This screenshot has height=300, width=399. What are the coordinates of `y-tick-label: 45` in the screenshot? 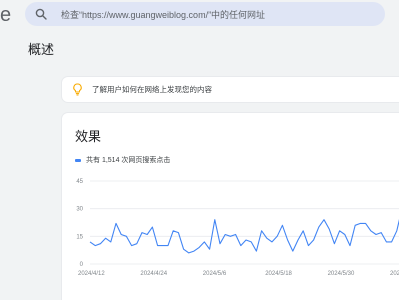 It's located at (79, 182).